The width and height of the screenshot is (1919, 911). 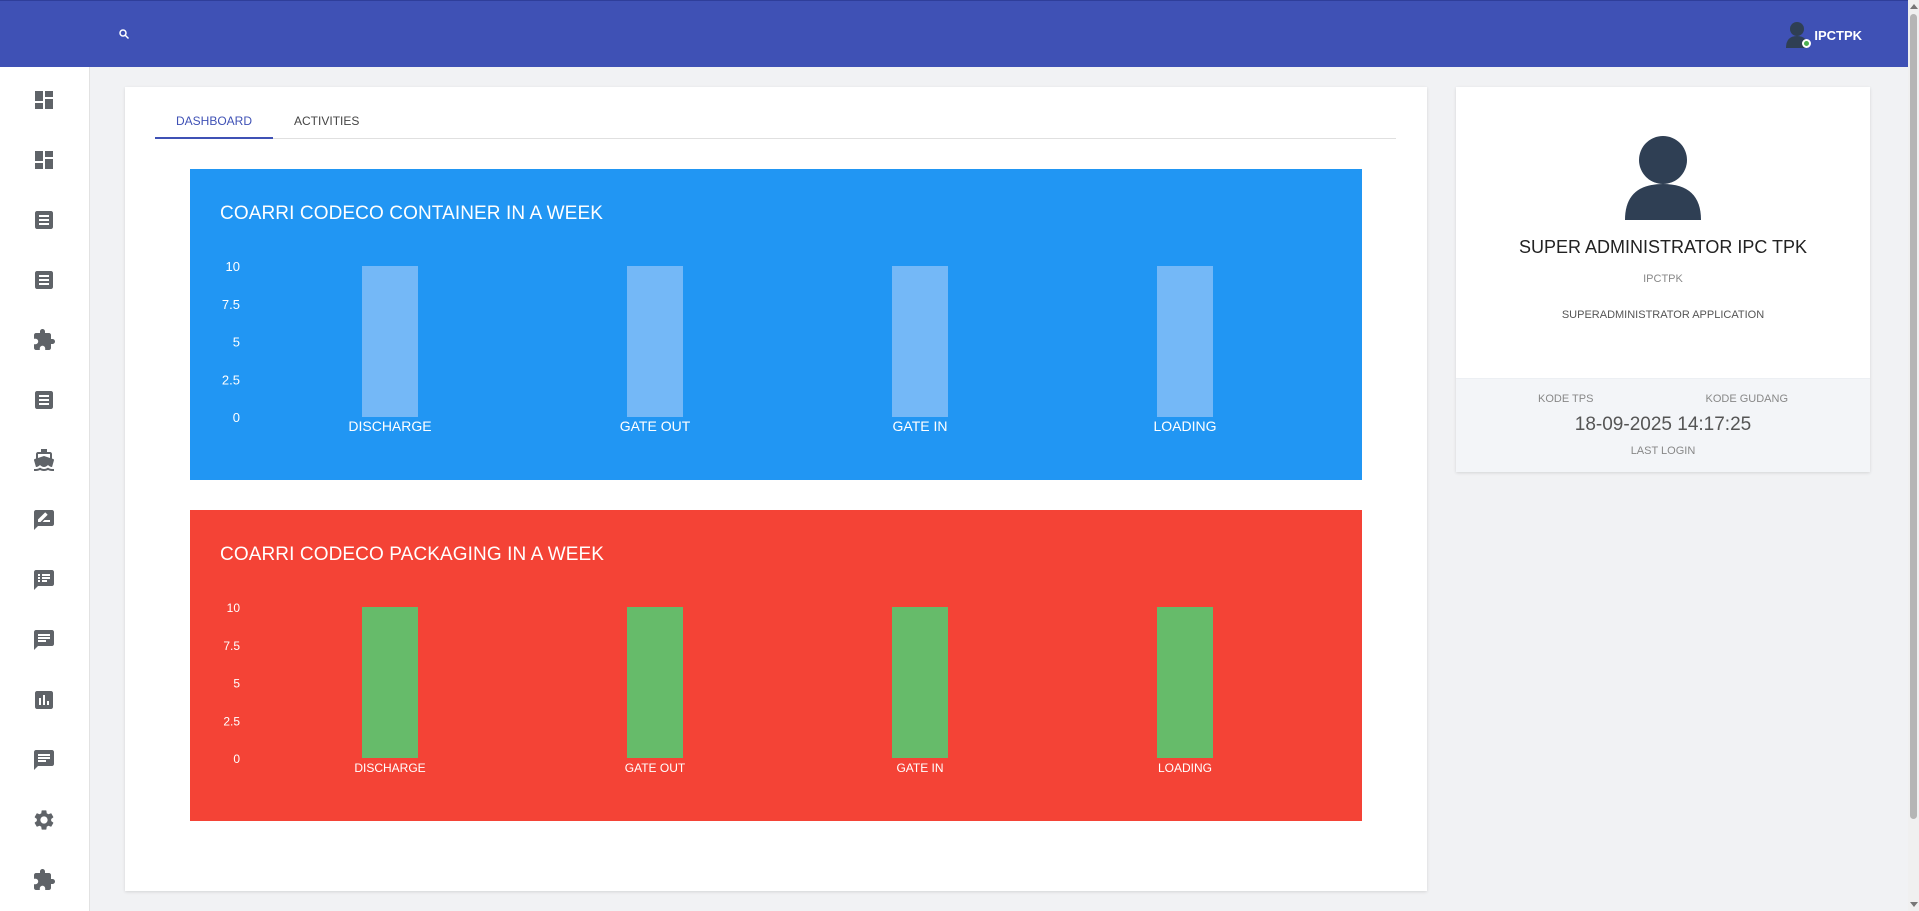 What do you see at coordinates (1663, 247) in the screenshot?
I see `profile-name: SUPER ADMINISTRATOR IPC TPK` at bounding box center [1663, 247].